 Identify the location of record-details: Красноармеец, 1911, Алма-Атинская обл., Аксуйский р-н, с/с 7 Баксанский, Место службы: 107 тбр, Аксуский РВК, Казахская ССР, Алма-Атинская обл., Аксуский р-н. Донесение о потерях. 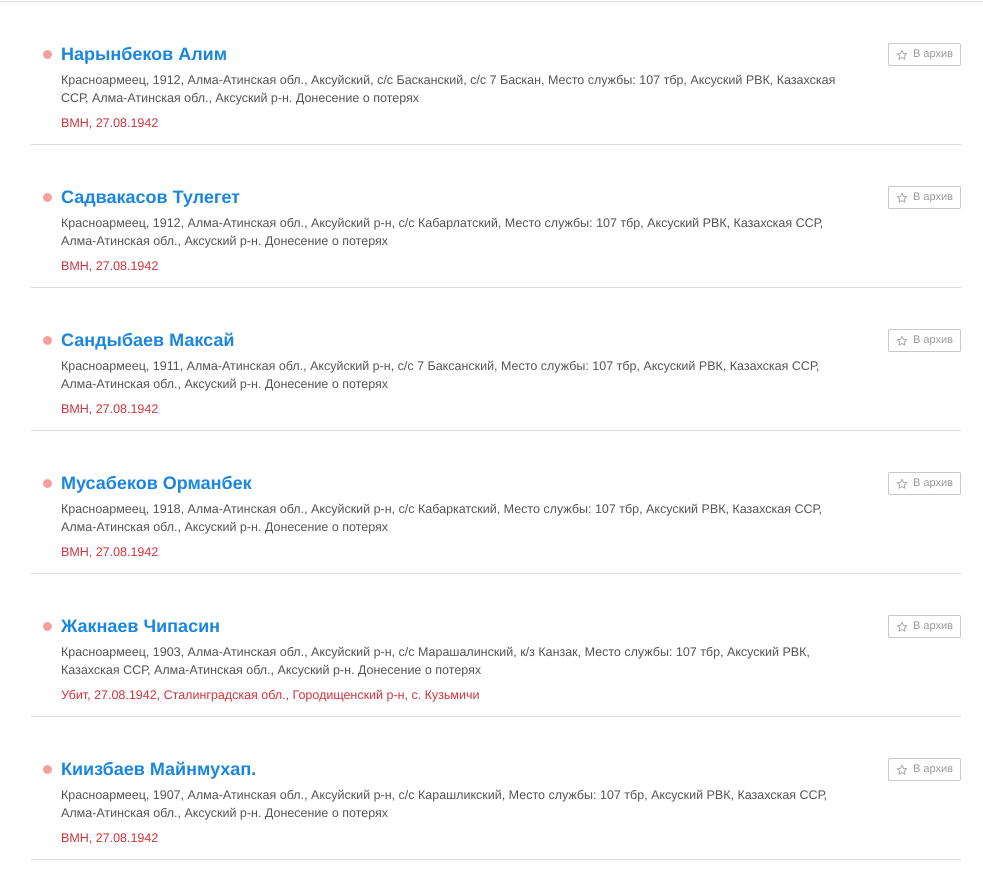
(440, 375).